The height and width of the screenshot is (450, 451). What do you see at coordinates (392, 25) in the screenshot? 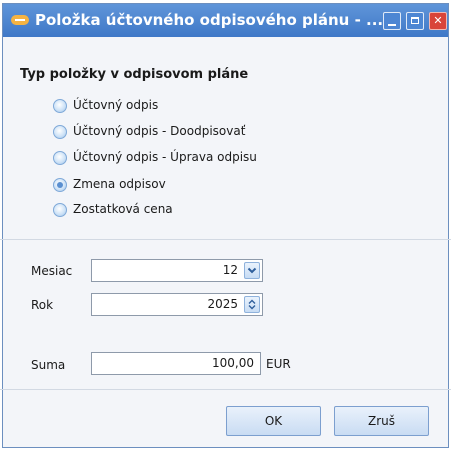
I see `minimize-icon` at bounding box center [392, 25].